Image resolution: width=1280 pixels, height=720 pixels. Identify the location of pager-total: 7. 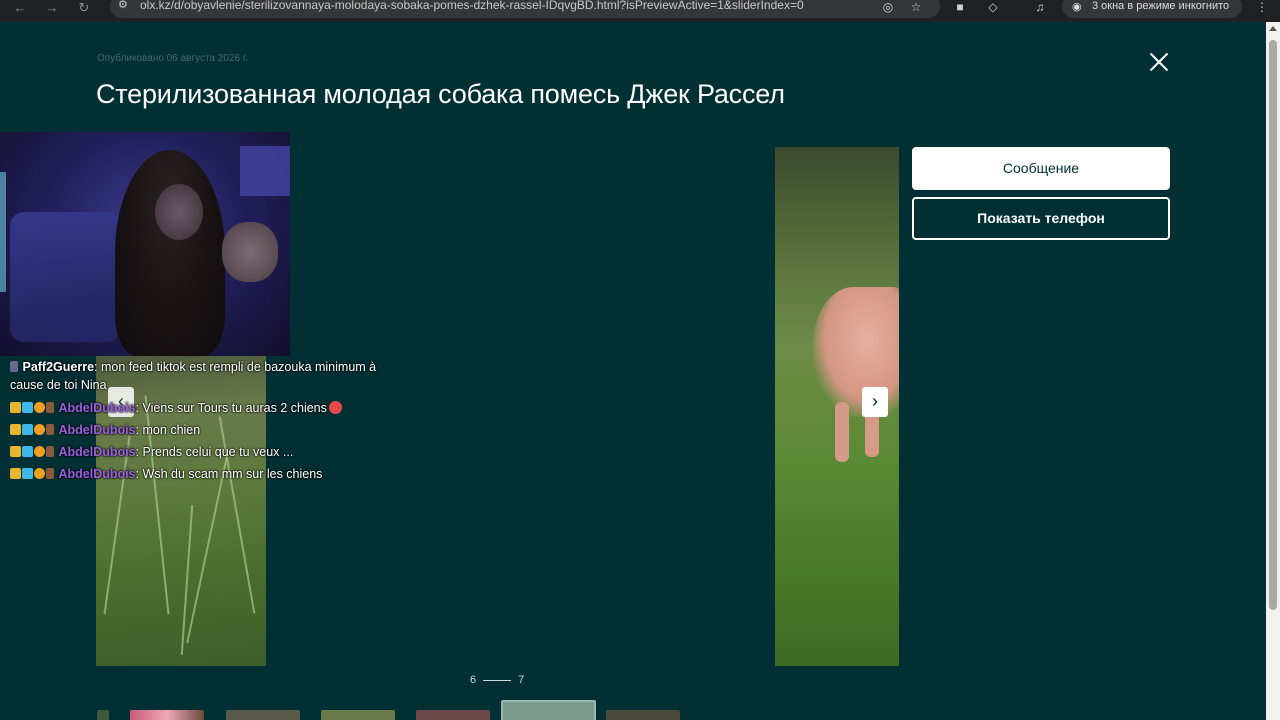
(521, 680).